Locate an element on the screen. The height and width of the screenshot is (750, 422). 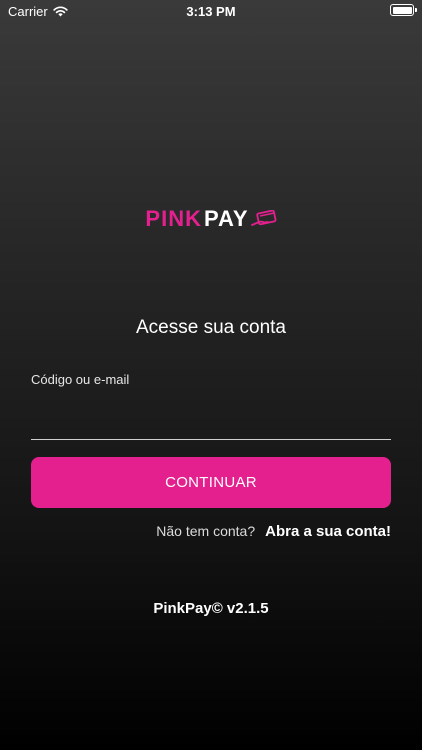
continue-button: CONTINUAR is located at coordinates (211, 482).